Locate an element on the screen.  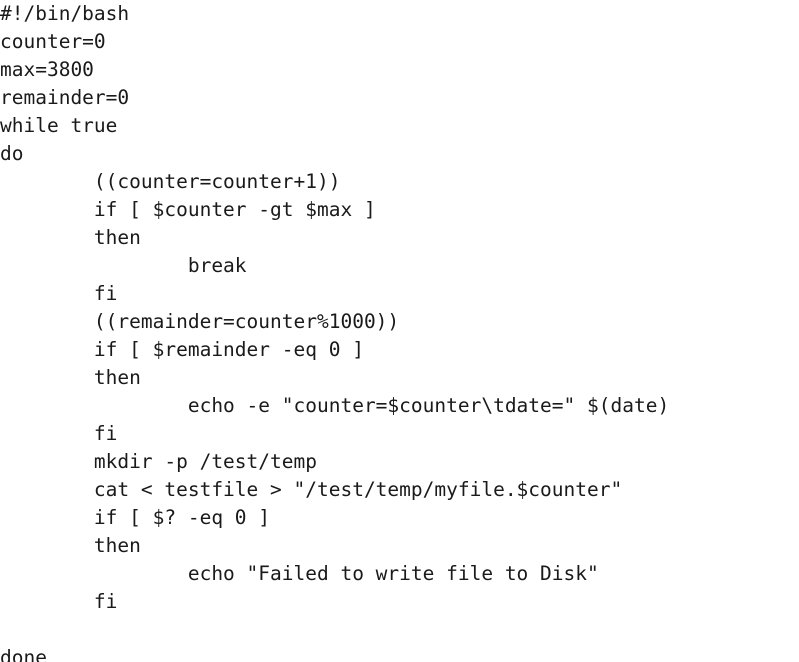
code-line: if [ $counter -gt $max ] is located at coordinates (188, 209).